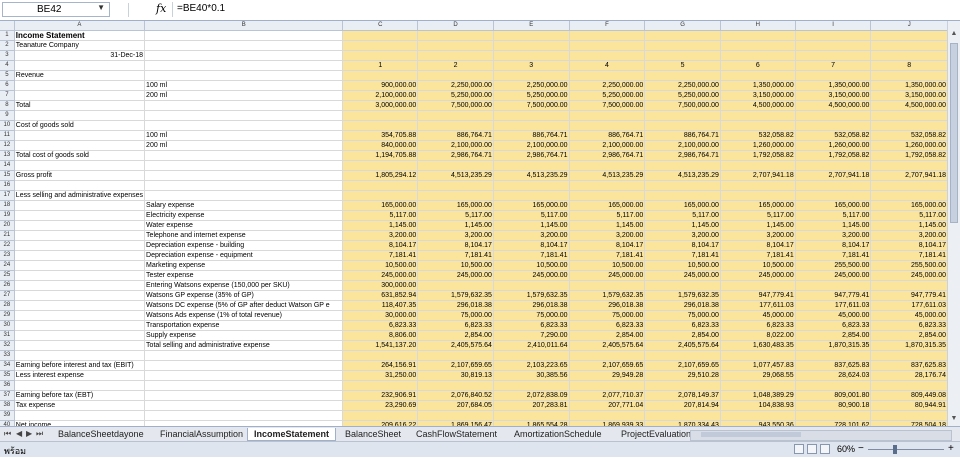 This screenshot has height=458, width=960. Describe the element at coordinates (7, 215) in the screenshot. I see `row-header: 19` at that location.